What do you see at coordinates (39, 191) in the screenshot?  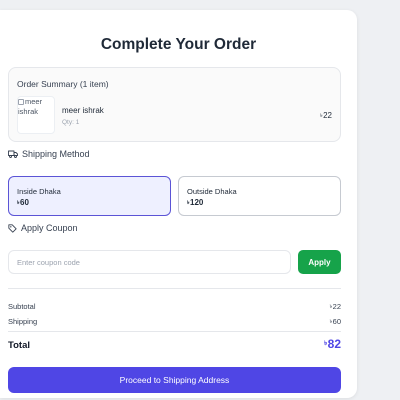 I see `shipping-option-label: Inside Dhaka` at bounding box center [39, 191].